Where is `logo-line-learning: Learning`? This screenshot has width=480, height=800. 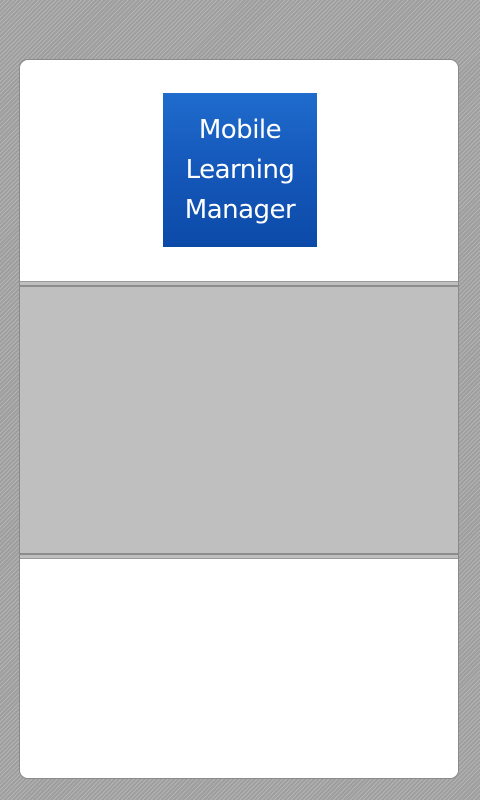 logo-line-learning: Learning is located at coordinates (240, 170).